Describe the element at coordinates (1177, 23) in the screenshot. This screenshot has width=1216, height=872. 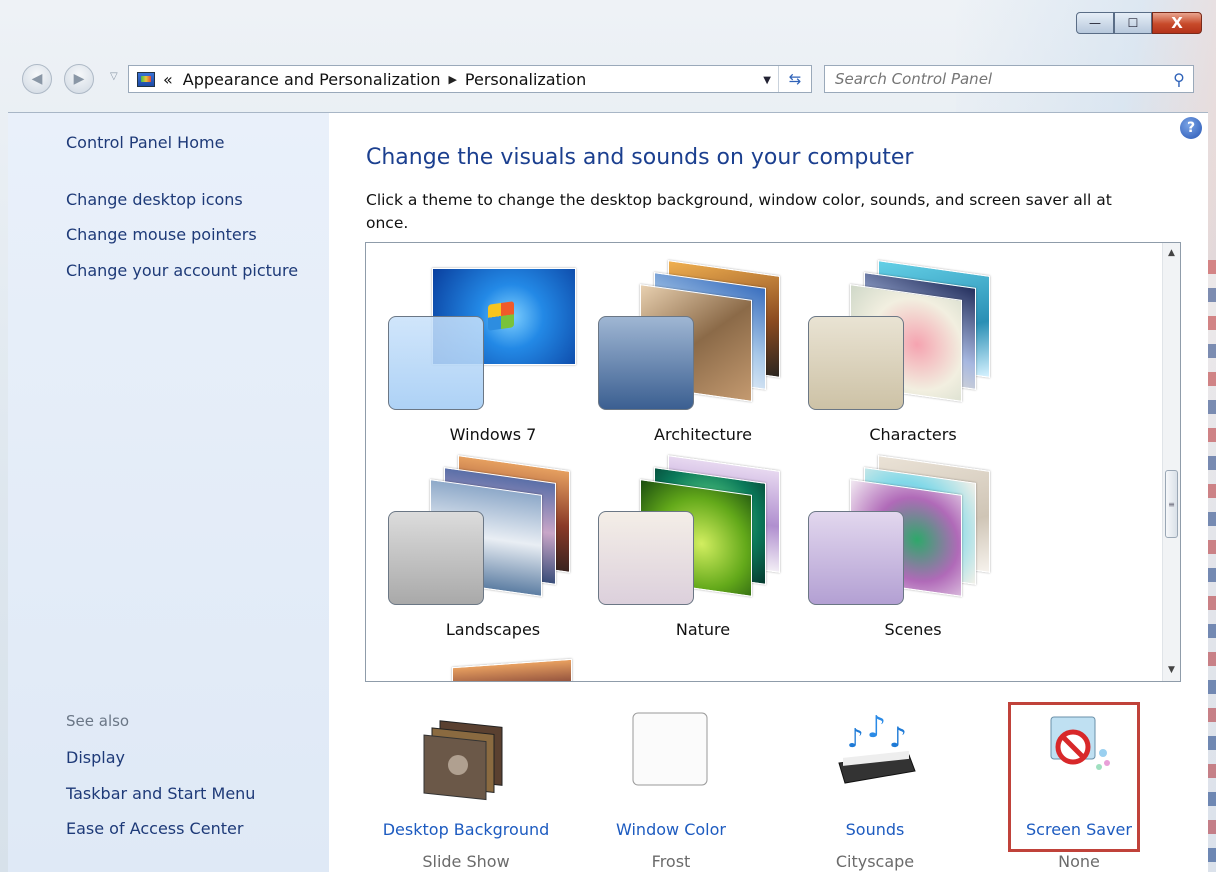
I see `close-button: X` at that location.